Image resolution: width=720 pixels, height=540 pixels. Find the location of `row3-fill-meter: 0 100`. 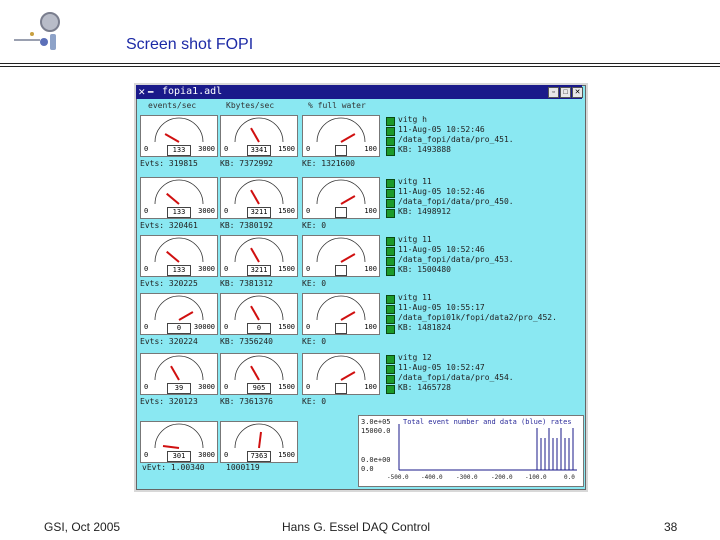

row3-fill-meter: 0 100 is located at coordinates (341, 256).